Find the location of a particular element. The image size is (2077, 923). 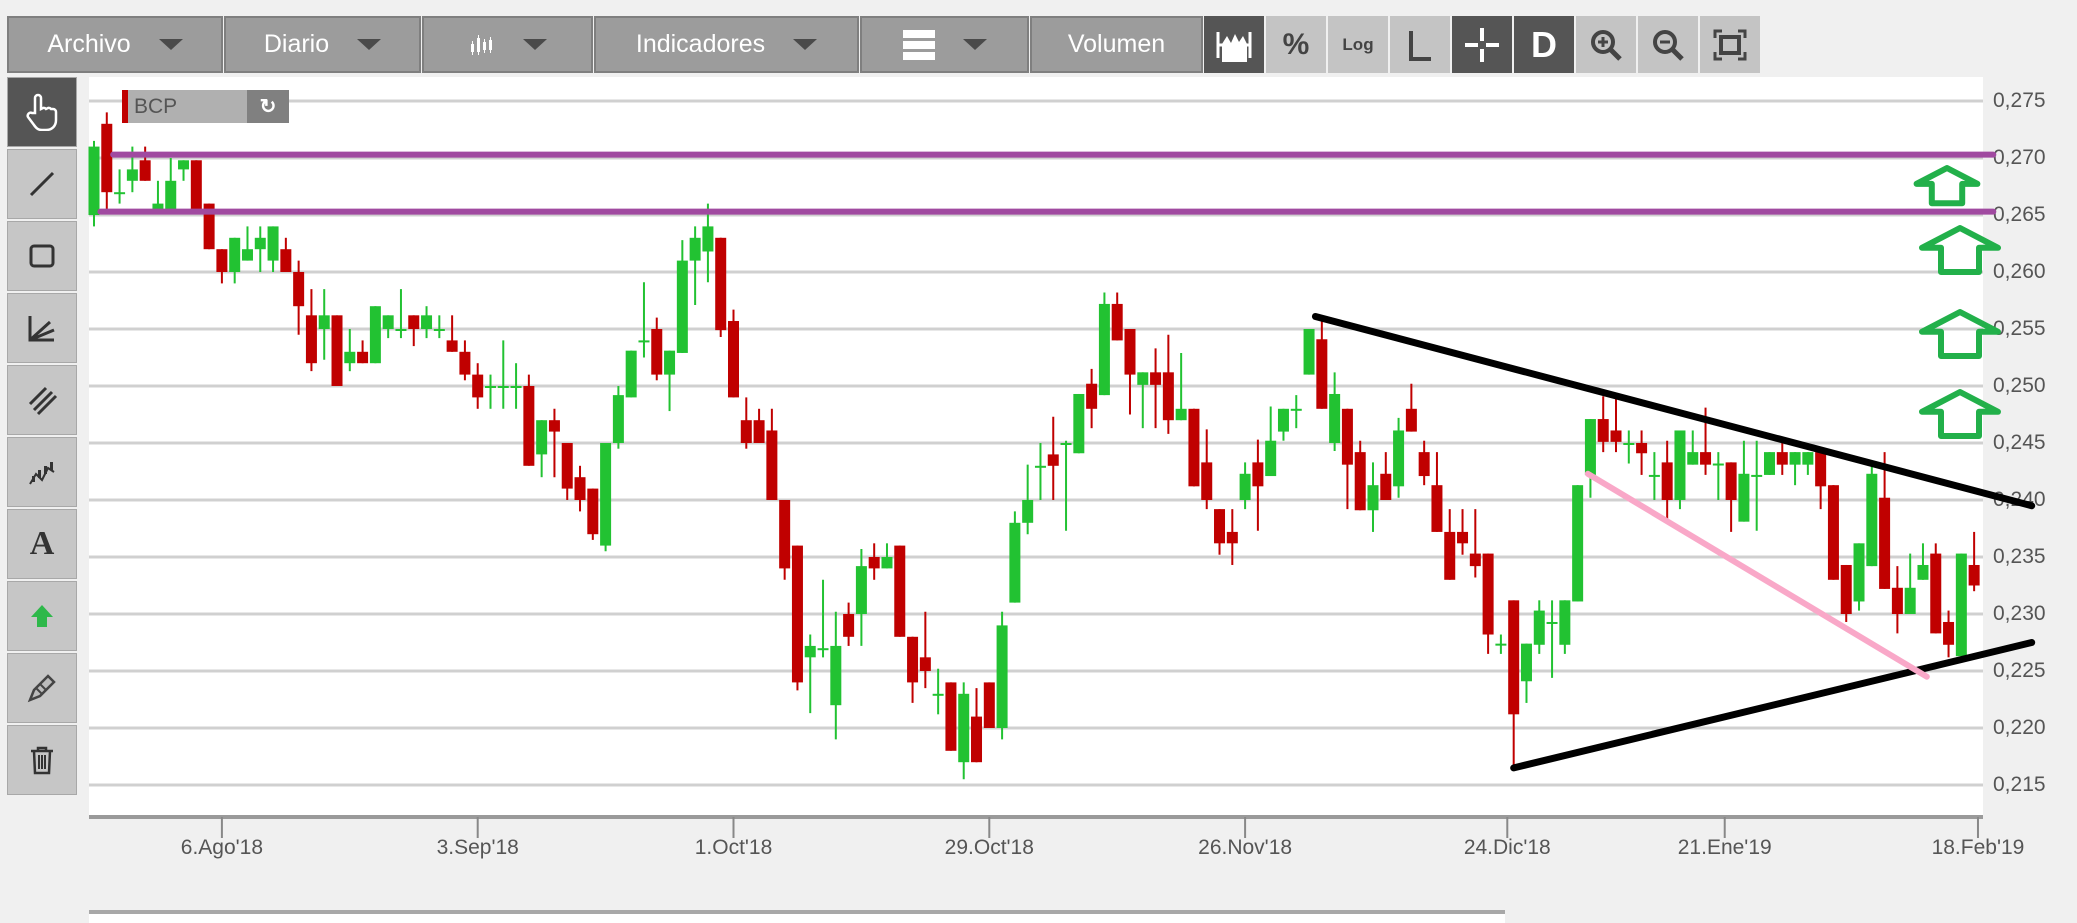

navigator-scrollbar is located at coordinates (797, 916).